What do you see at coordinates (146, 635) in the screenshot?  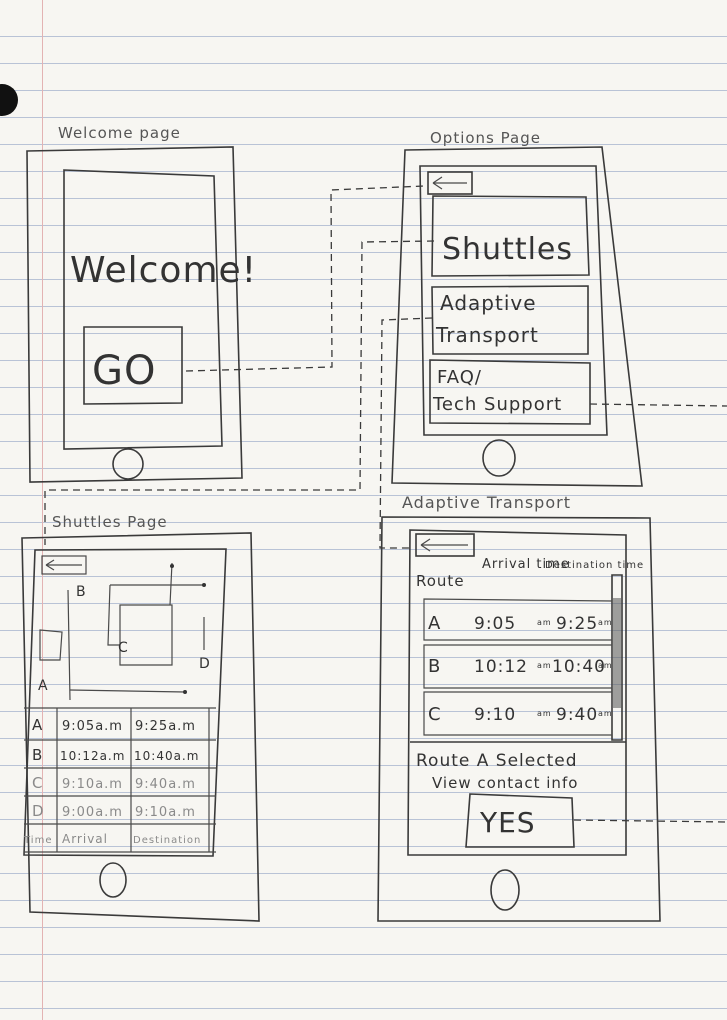 I see `route-c-line` at bounding box center [146, 635].